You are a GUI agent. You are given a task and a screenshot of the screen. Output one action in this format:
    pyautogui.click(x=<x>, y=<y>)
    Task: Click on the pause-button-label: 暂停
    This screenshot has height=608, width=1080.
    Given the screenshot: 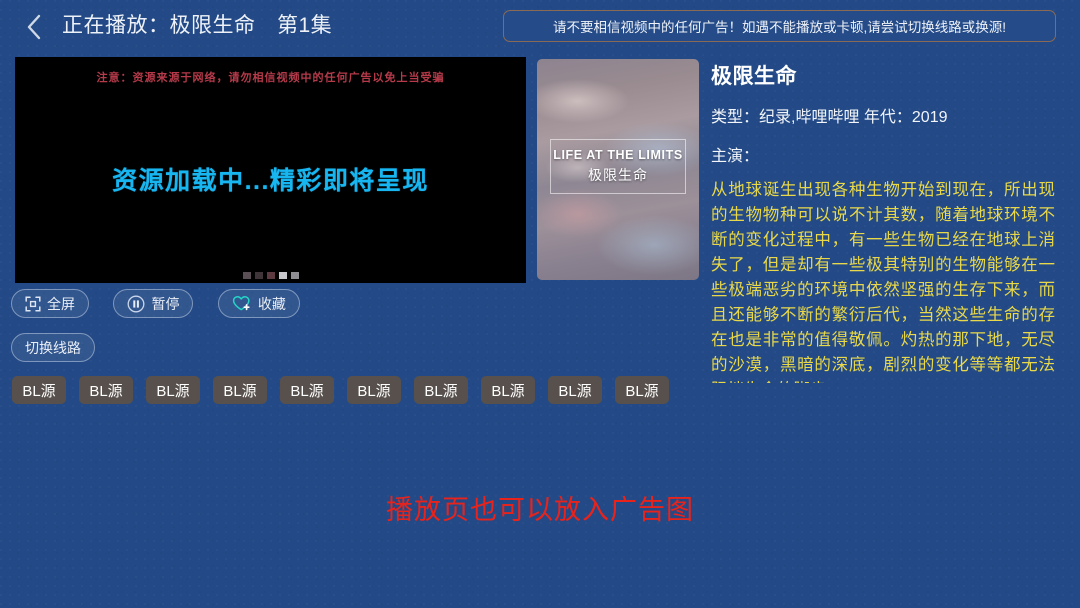 What is the action you would take?
    pyautogui.click(x=165, y=303)
    